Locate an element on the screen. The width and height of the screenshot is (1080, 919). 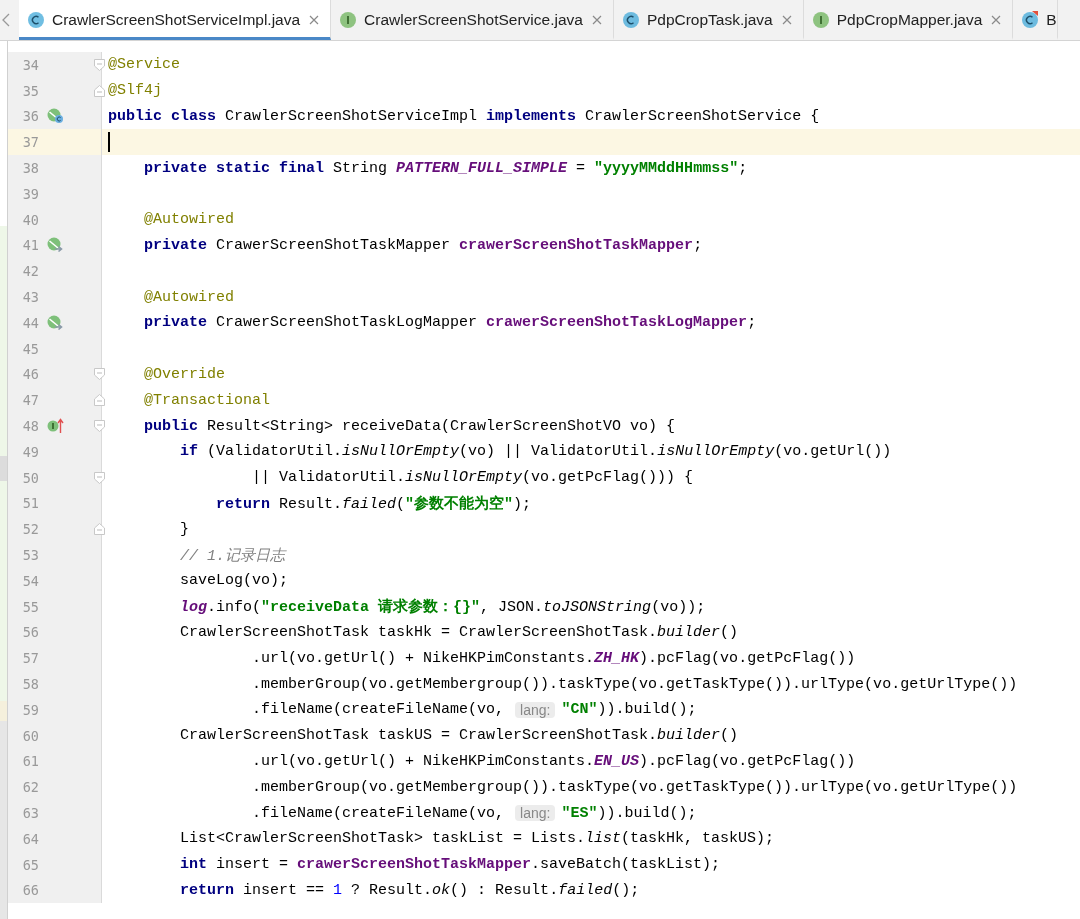
line-number: 38 is located at coordinates (30, 168).